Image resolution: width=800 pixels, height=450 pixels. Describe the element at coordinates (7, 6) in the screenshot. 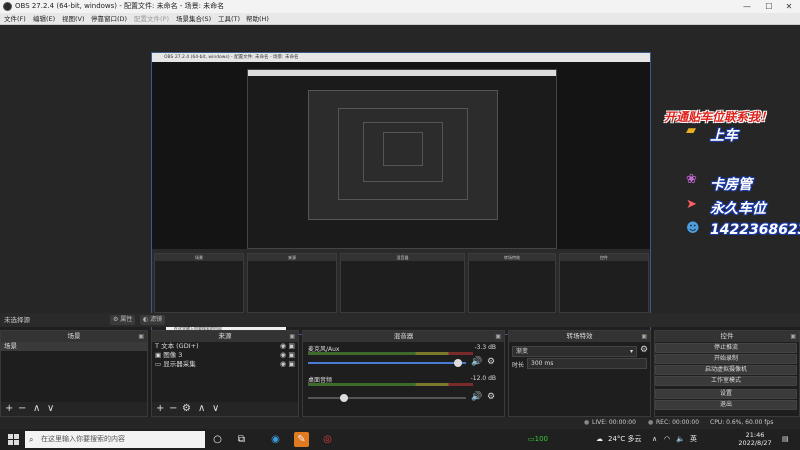

I see `obs-logo-icon` at that location.